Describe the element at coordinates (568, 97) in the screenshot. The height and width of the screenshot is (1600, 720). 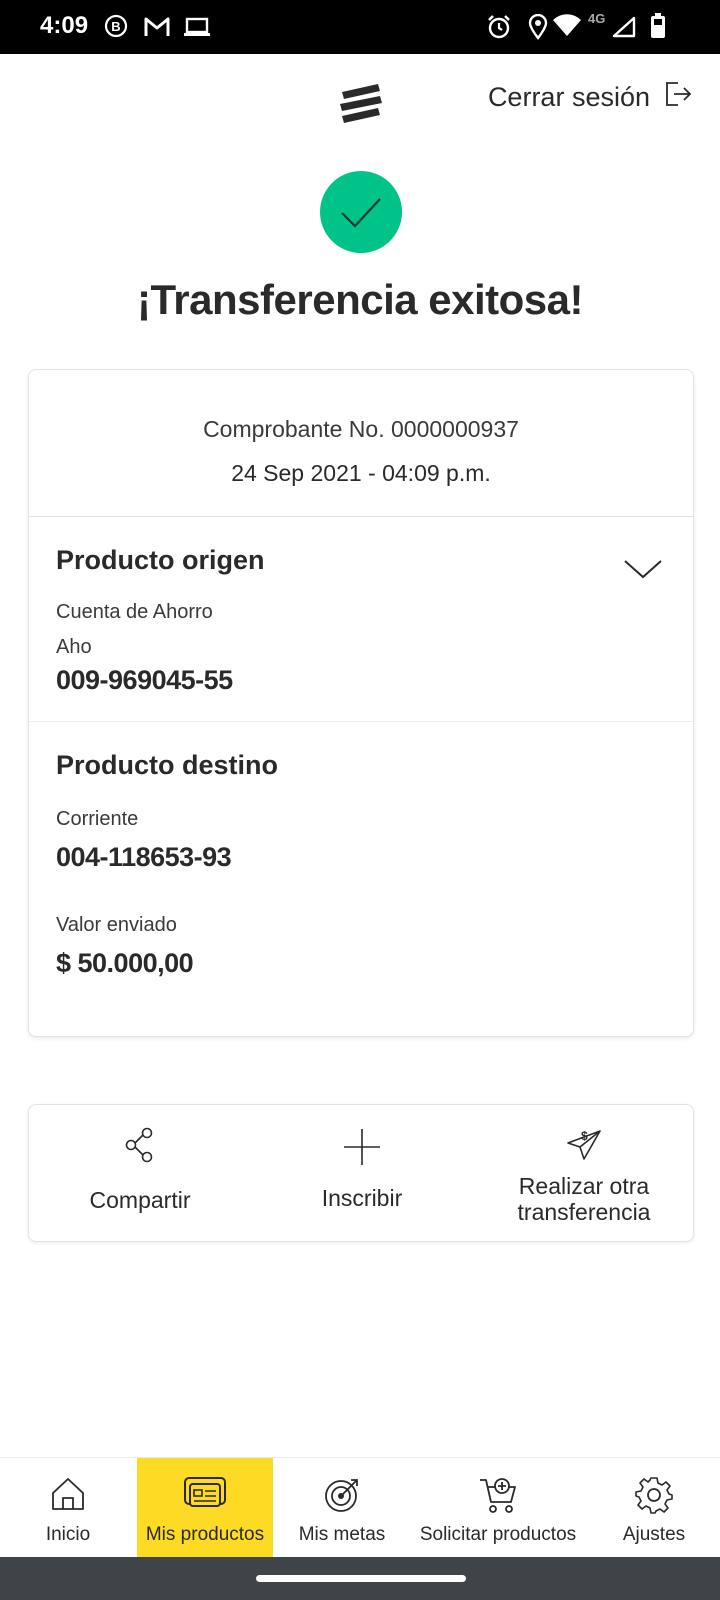
I see `logout-label: Cerrar sesión` at that location.